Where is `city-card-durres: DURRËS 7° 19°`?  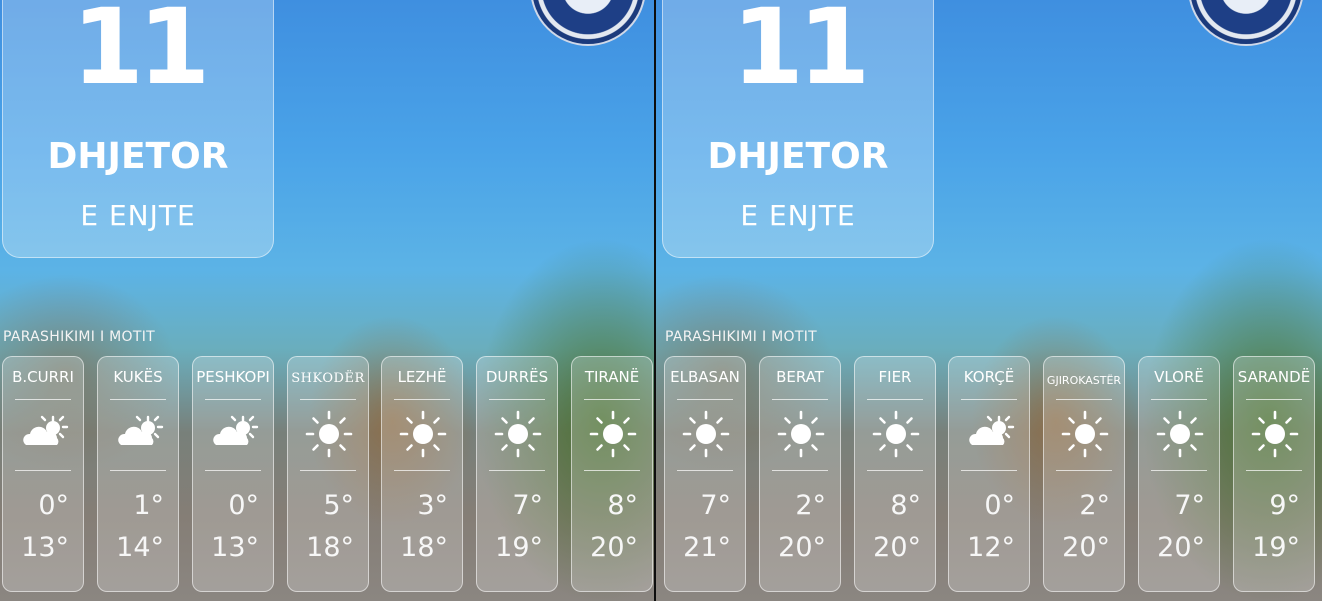
city-card-durres: DURRËS 7° 19° is located at coordinates (517, 474).